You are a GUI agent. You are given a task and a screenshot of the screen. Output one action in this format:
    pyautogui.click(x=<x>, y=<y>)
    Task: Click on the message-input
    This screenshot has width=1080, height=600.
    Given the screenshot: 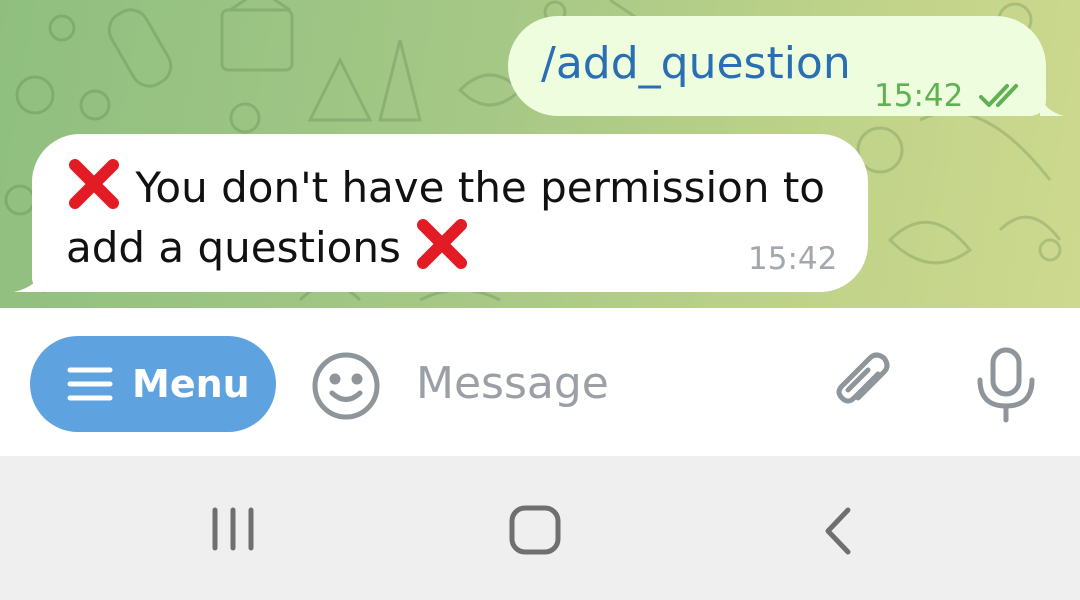 What is the action you would take?
    pyautogui.click(x=606, y=383)
    